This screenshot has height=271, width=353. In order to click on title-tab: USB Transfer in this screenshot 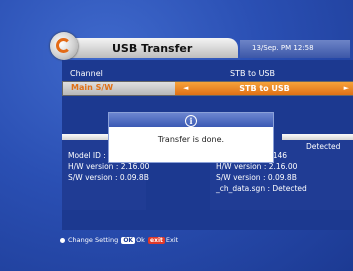, I will do `click(150, 48)`.